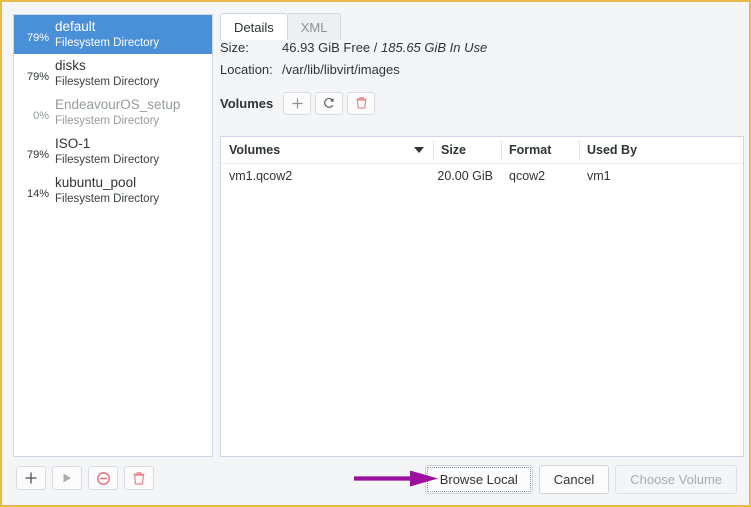 This screenshot has height=507, width=751. I want to click on pool-name: ISO-1, so click(73, 144).